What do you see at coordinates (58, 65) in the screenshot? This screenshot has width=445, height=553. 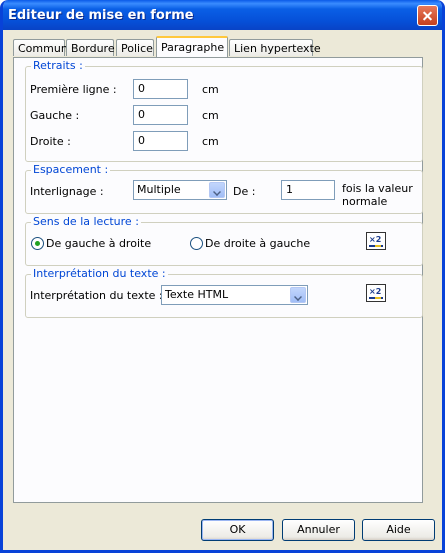 I see `retraits-legend: Retraits :` at bounding box center [58, 65].